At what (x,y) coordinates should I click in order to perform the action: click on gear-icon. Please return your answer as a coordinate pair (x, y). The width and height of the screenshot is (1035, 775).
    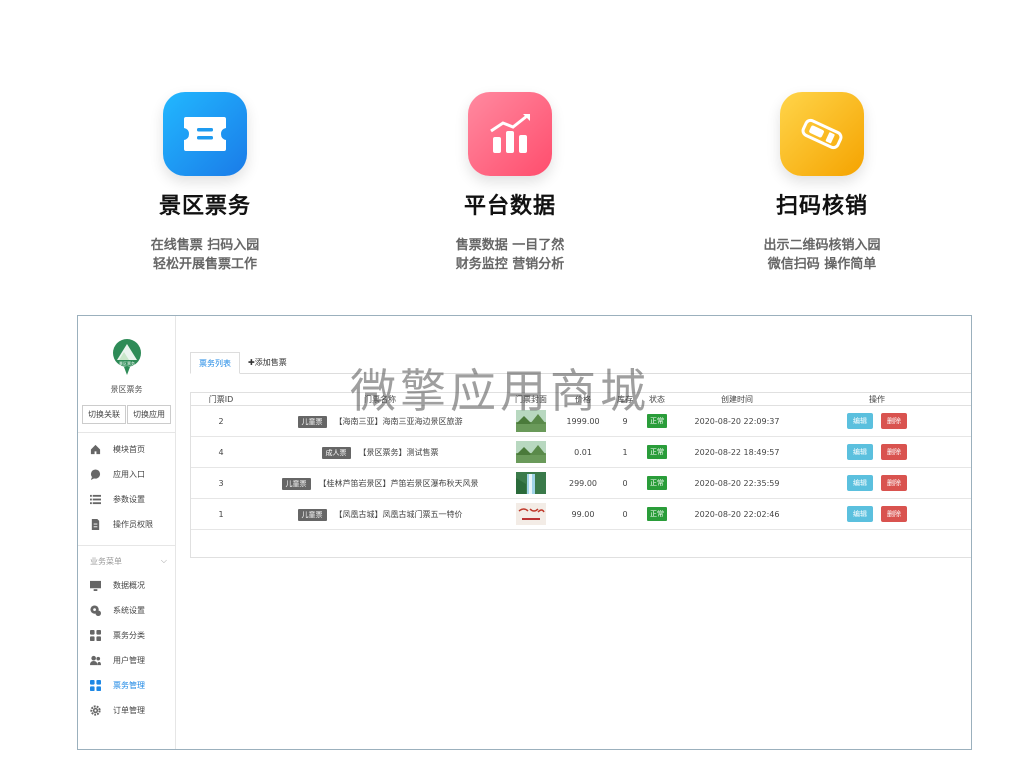
    Looking at the image, I should click on (95, 710).